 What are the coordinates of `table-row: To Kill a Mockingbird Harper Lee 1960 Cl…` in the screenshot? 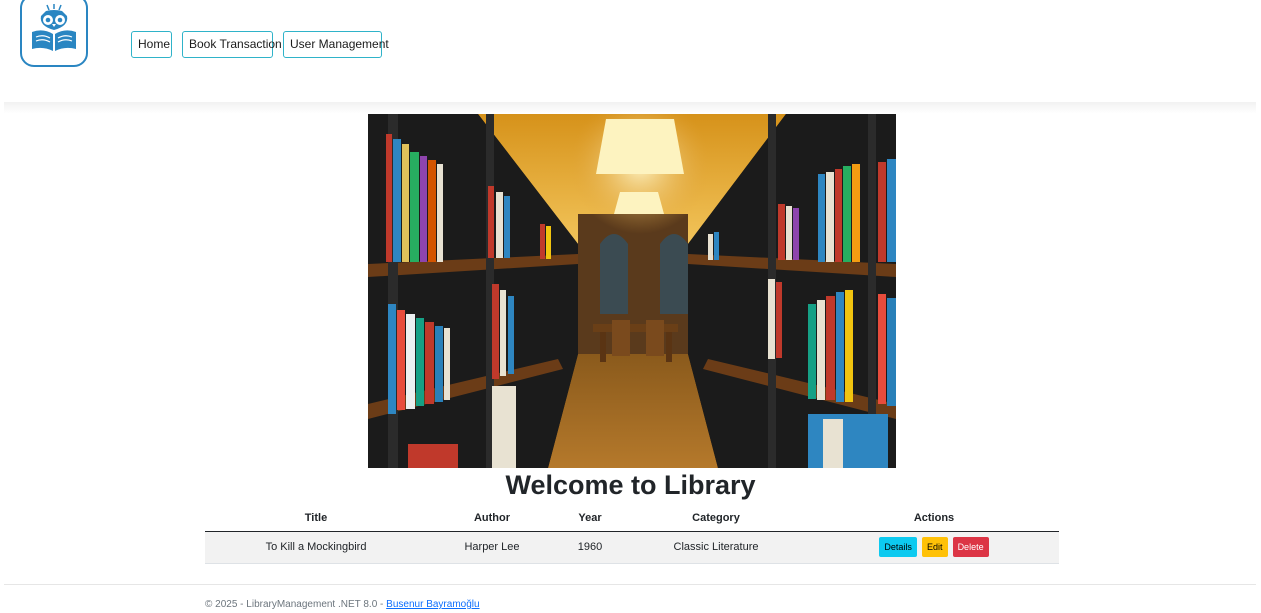 It's located at (632, 547).